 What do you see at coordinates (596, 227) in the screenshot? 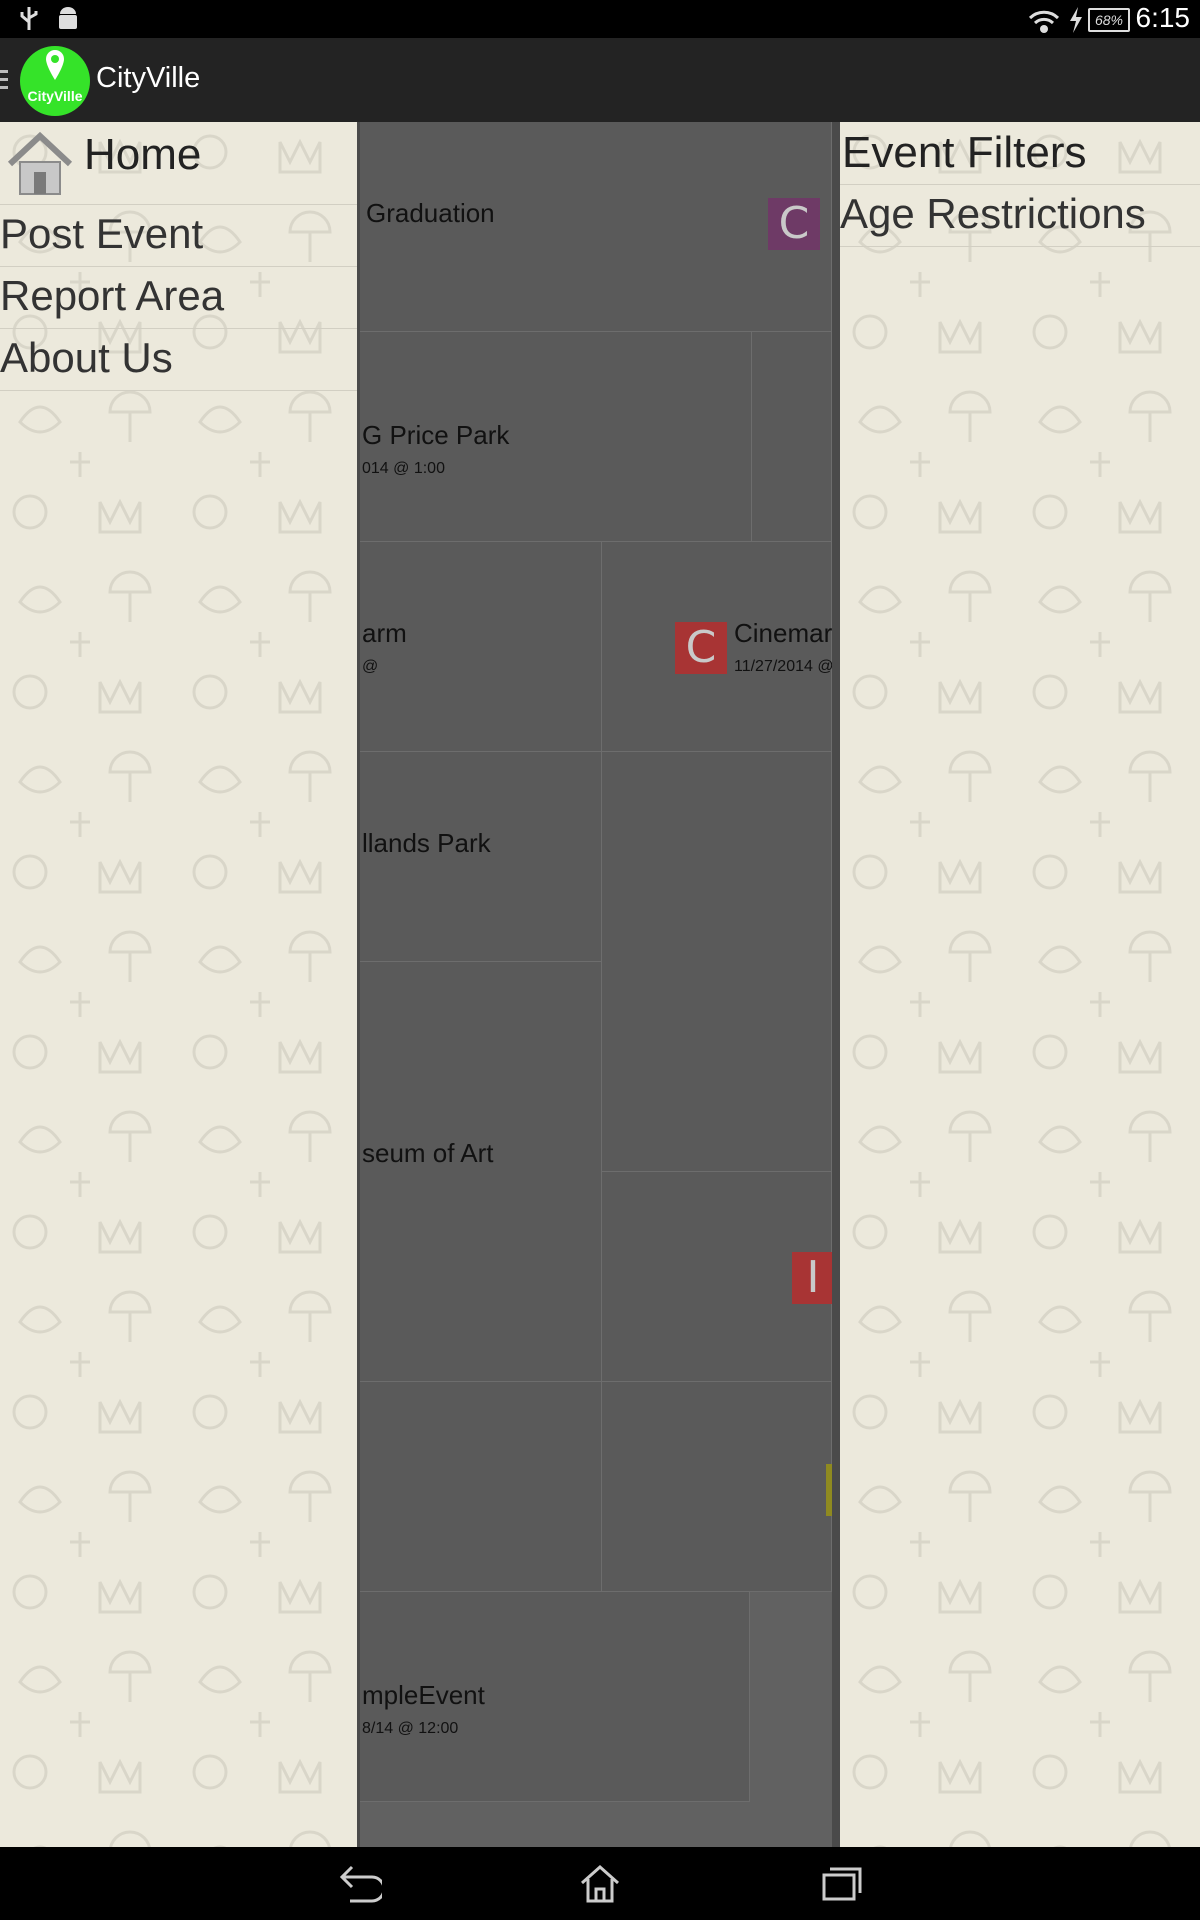
I see `event-tile: Graduation` at bounding box center [596, 227].